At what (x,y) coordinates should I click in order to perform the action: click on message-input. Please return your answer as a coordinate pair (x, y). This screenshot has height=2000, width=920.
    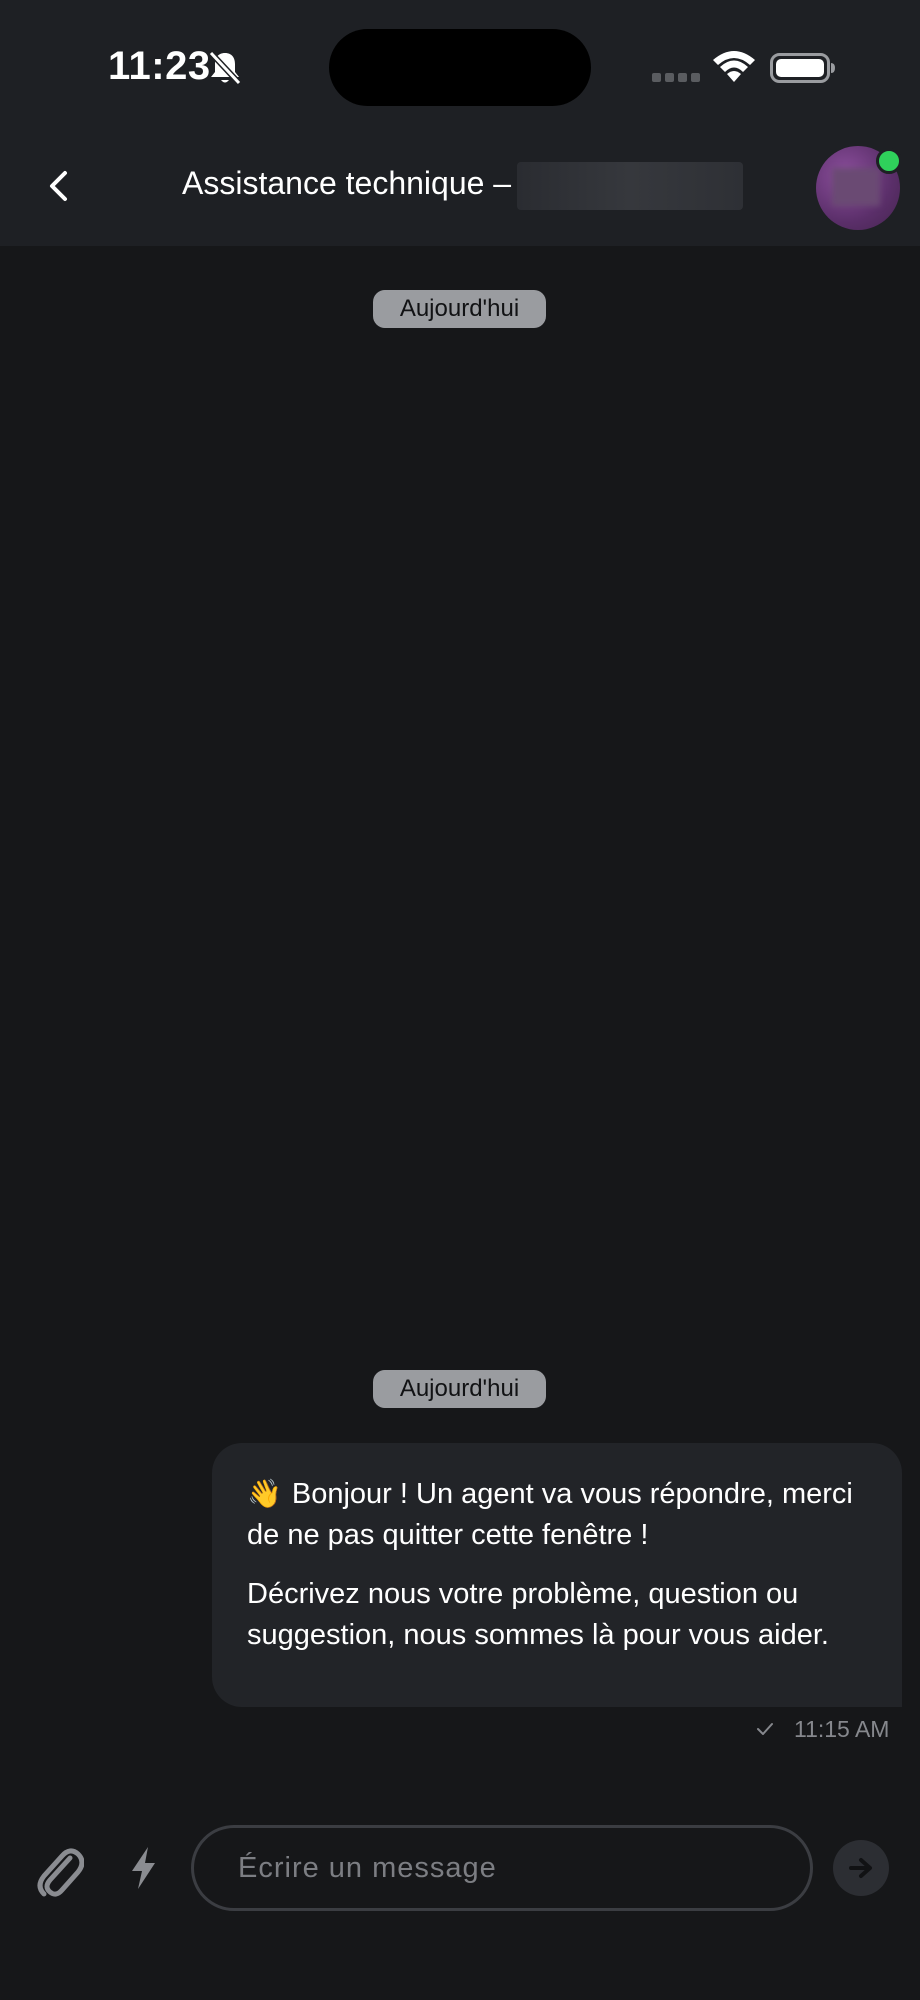
    Looking at the image, I should click on (502, 1868).